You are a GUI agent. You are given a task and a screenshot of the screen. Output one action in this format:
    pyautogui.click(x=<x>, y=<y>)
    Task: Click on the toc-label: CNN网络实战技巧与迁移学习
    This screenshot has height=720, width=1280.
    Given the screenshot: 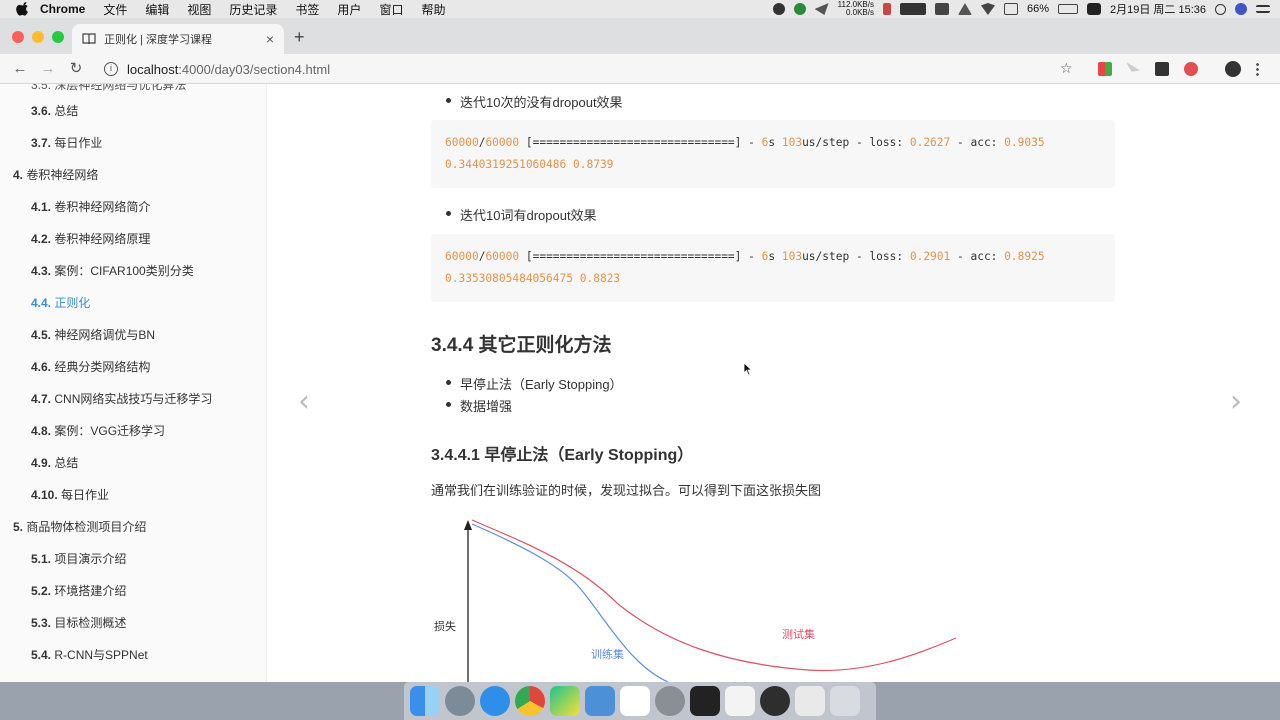 What is the action you would take?
    pyautogui.click(x=133, y=399)
    